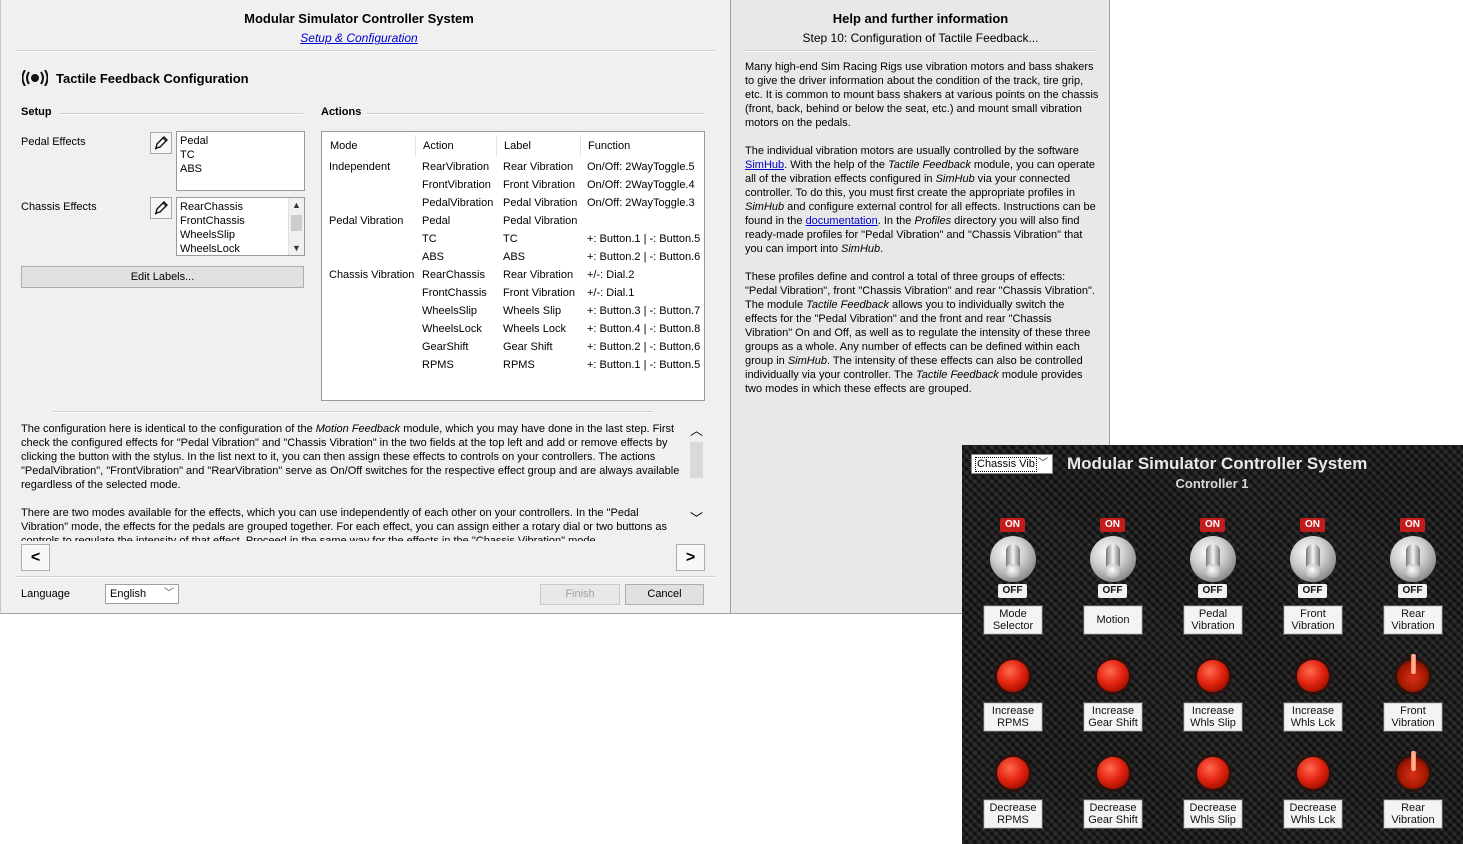  Describe the element at coordinates (764, 165) in the screenshot. I see `simhub-link: SimHub` at that location.